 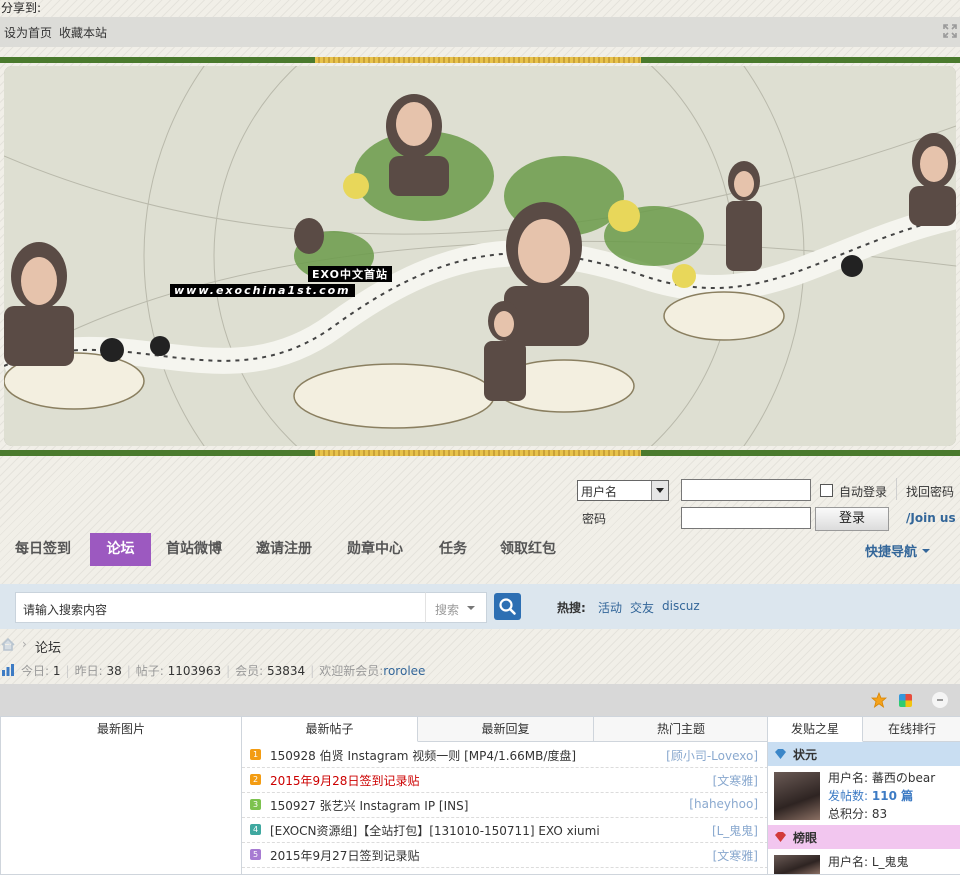 What do you see at coordinates (505, 855) in the screenshot?
I see `post-row: 5 2015年9月27日签到记录贴 [文寒雅]` at bounding box center [505, 855].